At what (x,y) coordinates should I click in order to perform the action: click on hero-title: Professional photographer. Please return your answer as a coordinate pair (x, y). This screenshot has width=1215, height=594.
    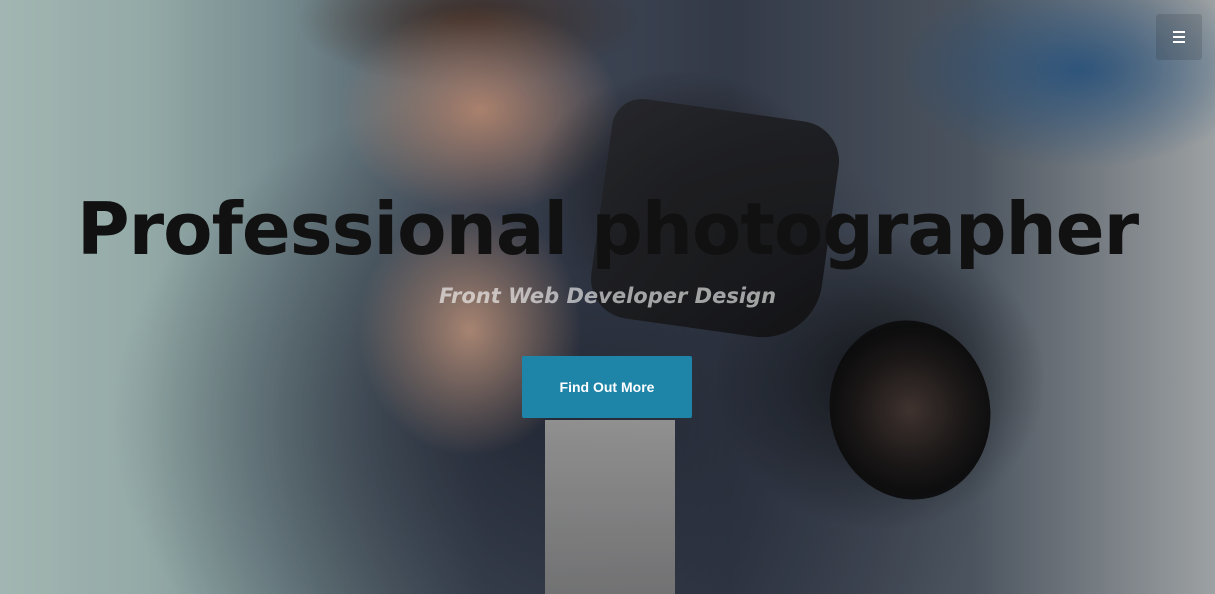
    Looking at the image, I should click on (607, 229).